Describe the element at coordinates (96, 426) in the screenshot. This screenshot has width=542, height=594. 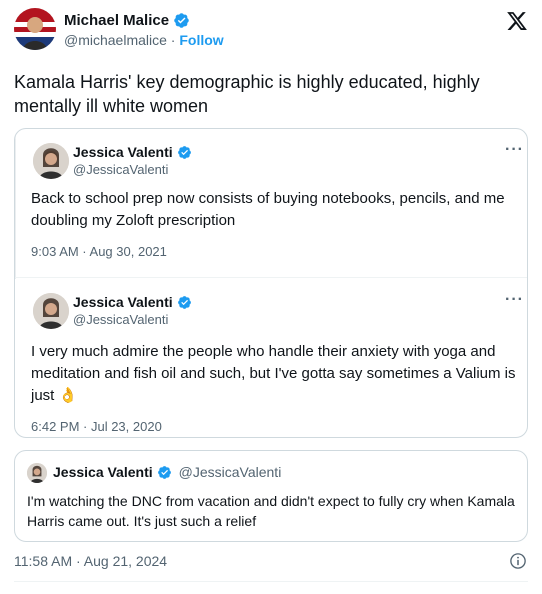
I see `embedded-timestamp: 6:42 PM · Jul 23, 2020` at that location.